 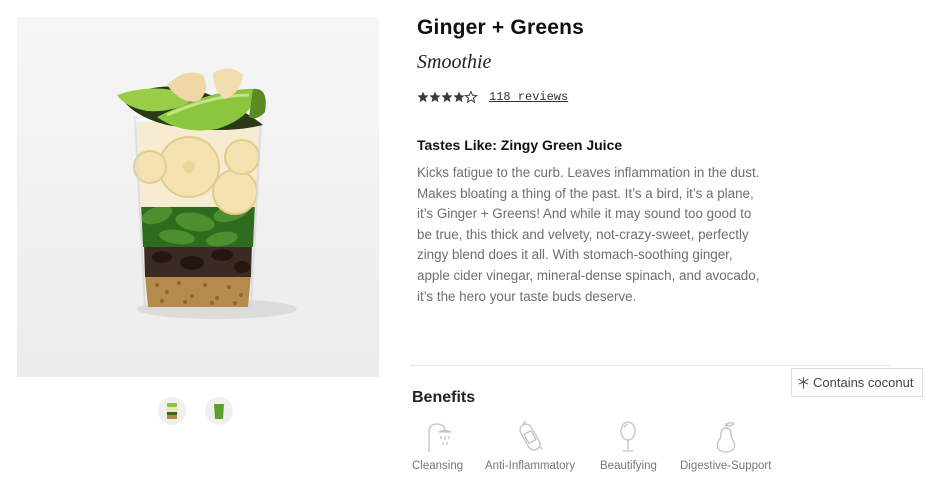 I want to click on reviews-link: 118 reviews, so click(x=528, y=97).